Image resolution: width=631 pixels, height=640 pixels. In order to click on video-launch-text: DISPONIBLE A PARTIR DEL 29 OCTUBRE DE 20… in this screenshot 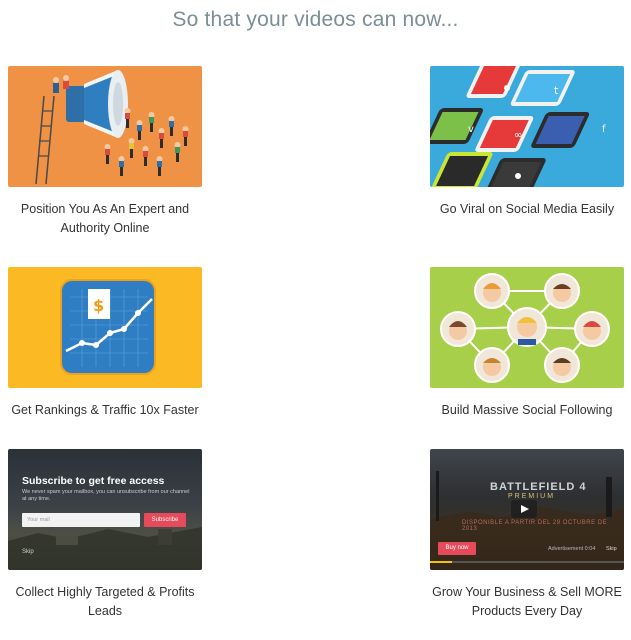, I will do `click(535, 526)`.